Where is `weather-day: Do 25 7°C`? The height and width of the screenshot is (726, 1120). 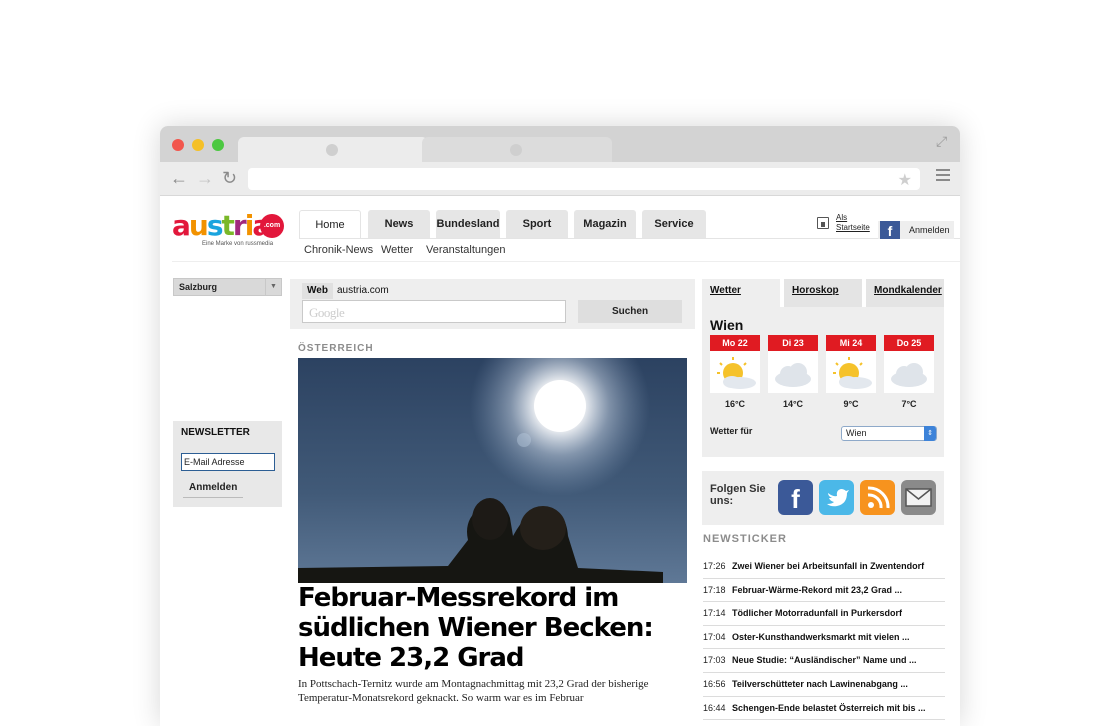 weather-day: Do 25 7°C is located at coordinates (909, 375).